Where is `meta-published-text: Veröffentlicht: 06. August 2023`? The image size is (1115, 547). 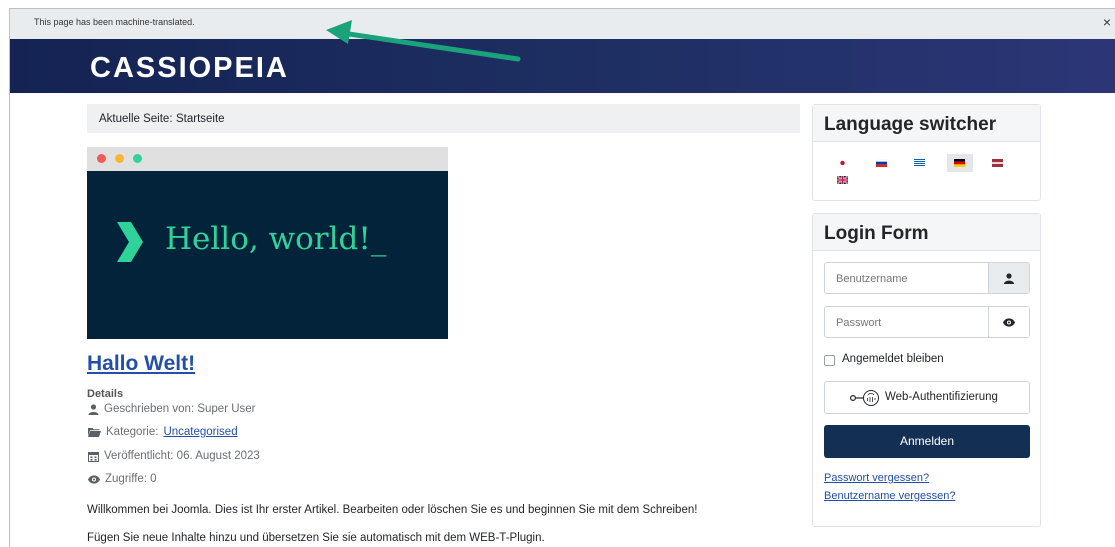 meta-published-text: Veröffentlicht: 06. August 2023 is located at coordinates (182, 456).